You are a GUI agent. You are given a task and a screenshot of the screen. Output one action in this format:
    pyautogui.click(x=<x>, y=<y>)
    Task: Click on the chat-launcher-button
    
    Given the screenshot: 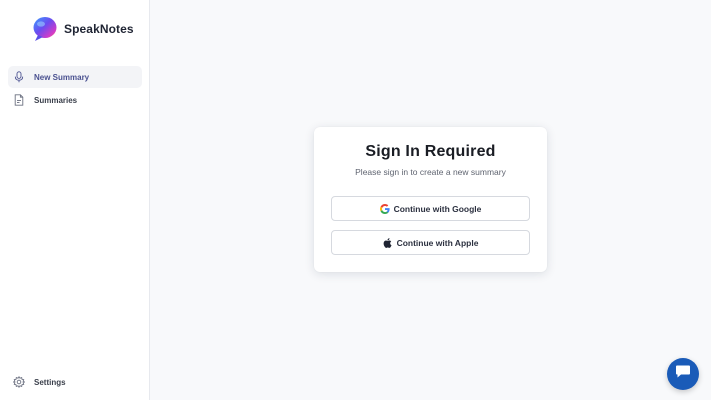 What is the action you would take?
    pyautogui.click(x=683, y=374)
    